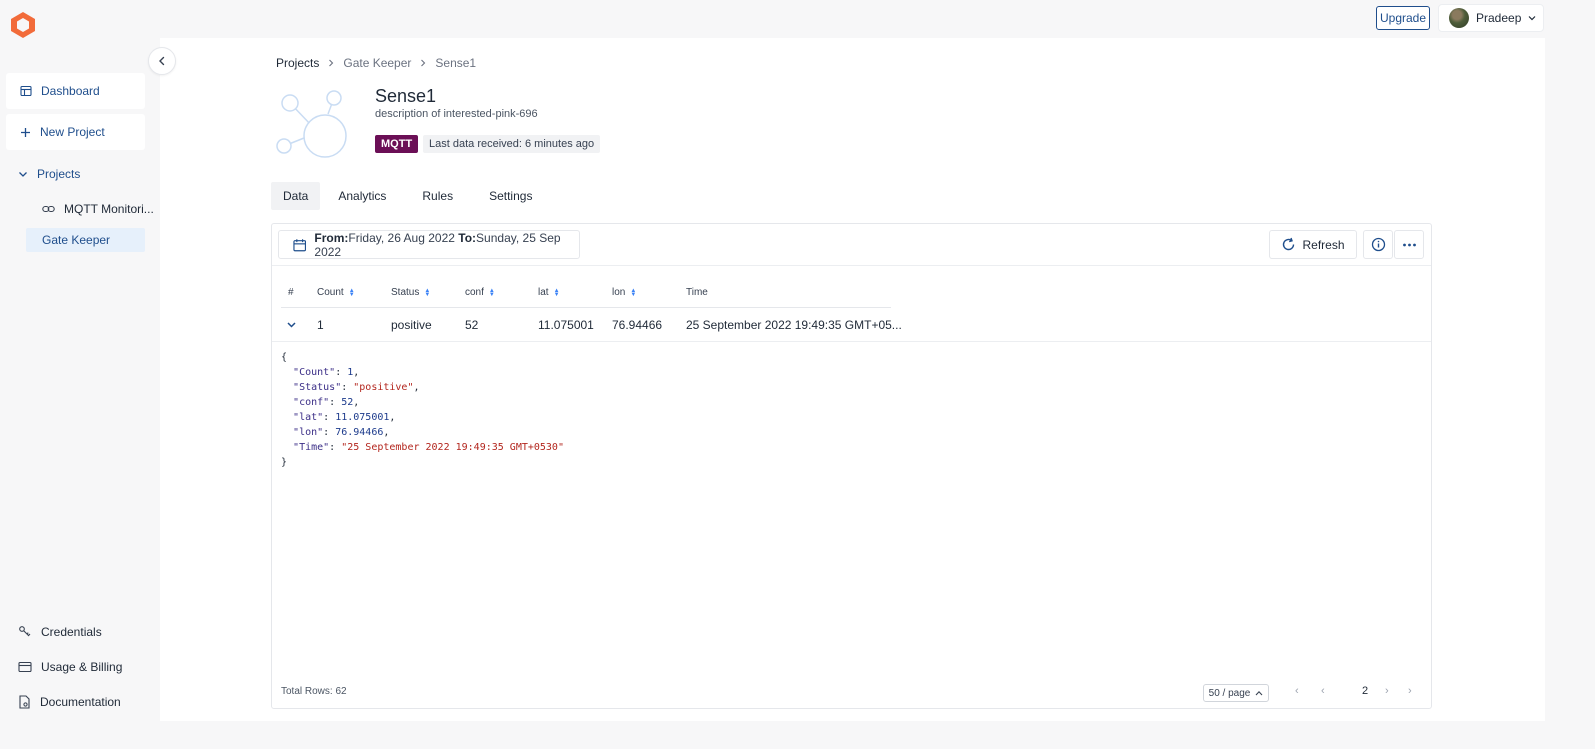 The image size is (1595, 749). I want to click on sidebar-item-usage-billing: Usage & Billing, so click(70, 667).